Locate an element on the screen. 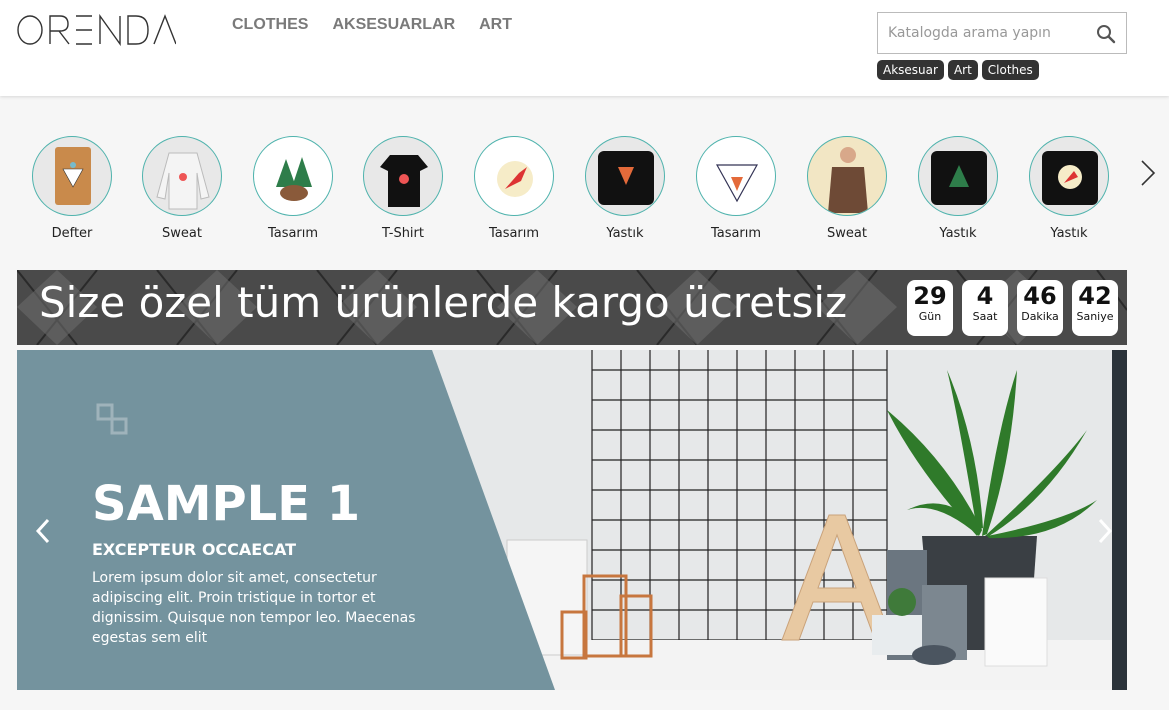 The width and height of the screenshot is (1169, 710). popular-tags: Aksesuar Art Clothes is located at coordinates (958, 70).